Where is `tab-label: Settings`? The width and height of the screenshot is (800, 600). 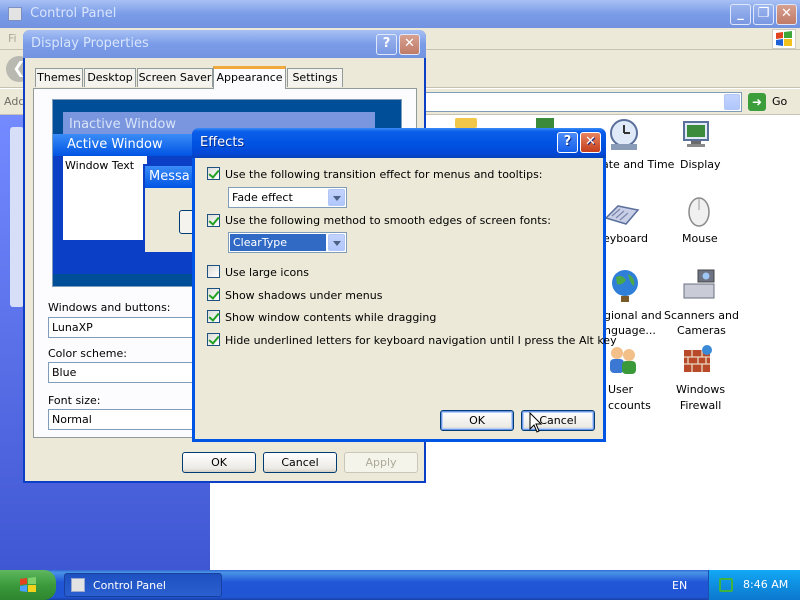 tab-label: Settings is located at coordinates (315, 77).